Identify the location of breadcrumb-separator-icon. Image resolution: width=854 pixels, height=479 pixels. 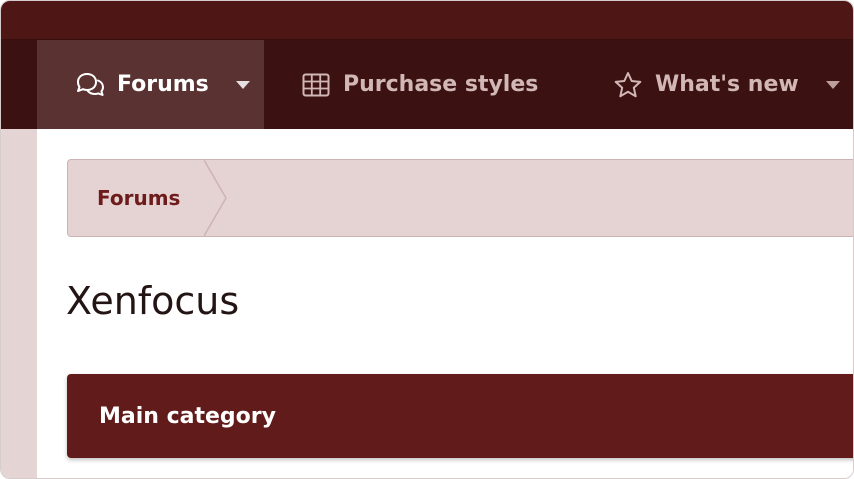
(215, 198).